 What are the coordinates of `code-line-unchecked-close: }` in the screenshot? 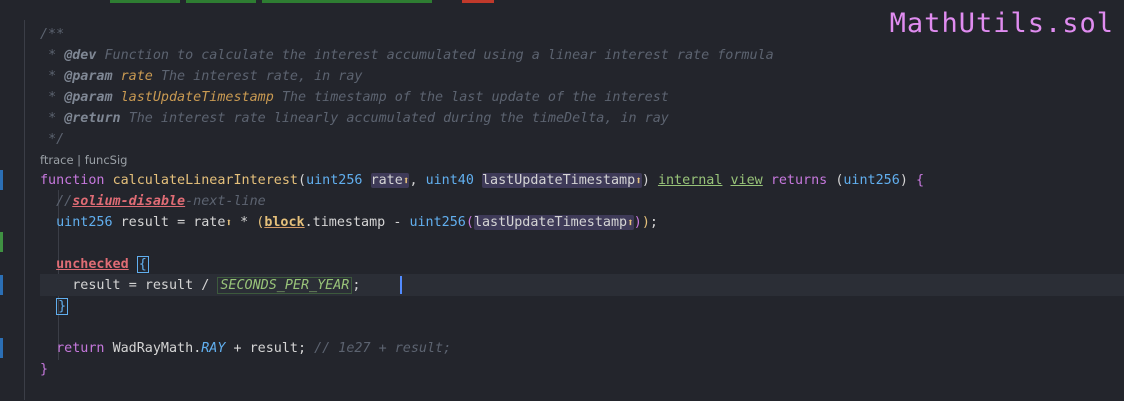 It's located at (54, 306).